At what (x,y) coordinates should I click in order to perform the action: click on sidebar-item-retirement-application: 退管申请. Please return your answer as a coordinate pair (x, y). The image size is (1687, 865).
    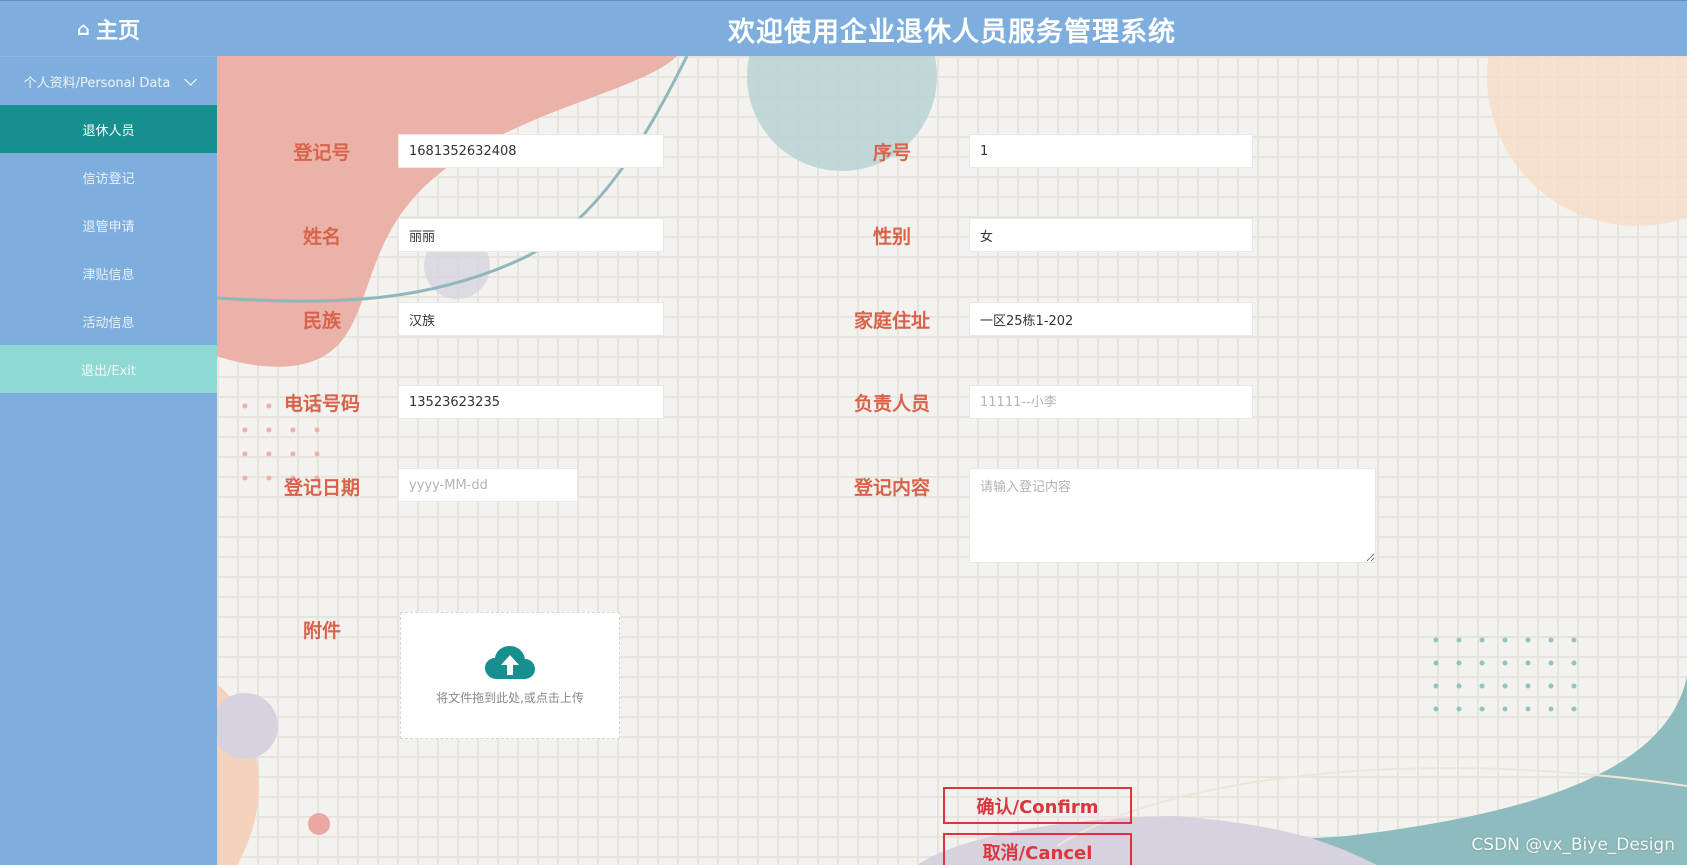
    Looking at the image, I should click on (108, 225).